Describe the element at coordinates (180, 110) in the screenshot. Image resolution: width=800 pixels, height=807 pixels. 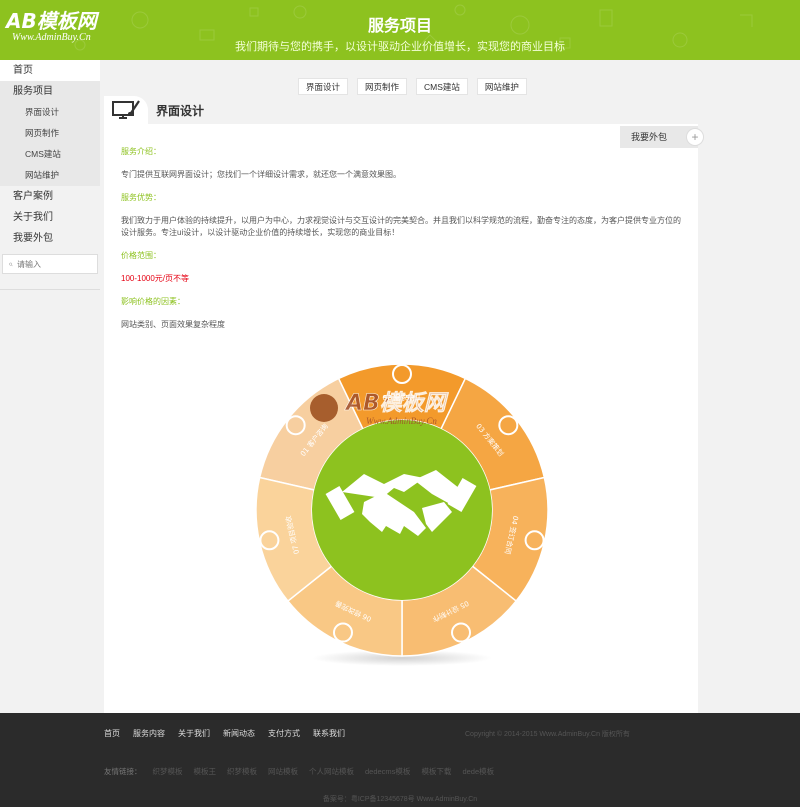
I see `section-title: 界面设计` at that location.